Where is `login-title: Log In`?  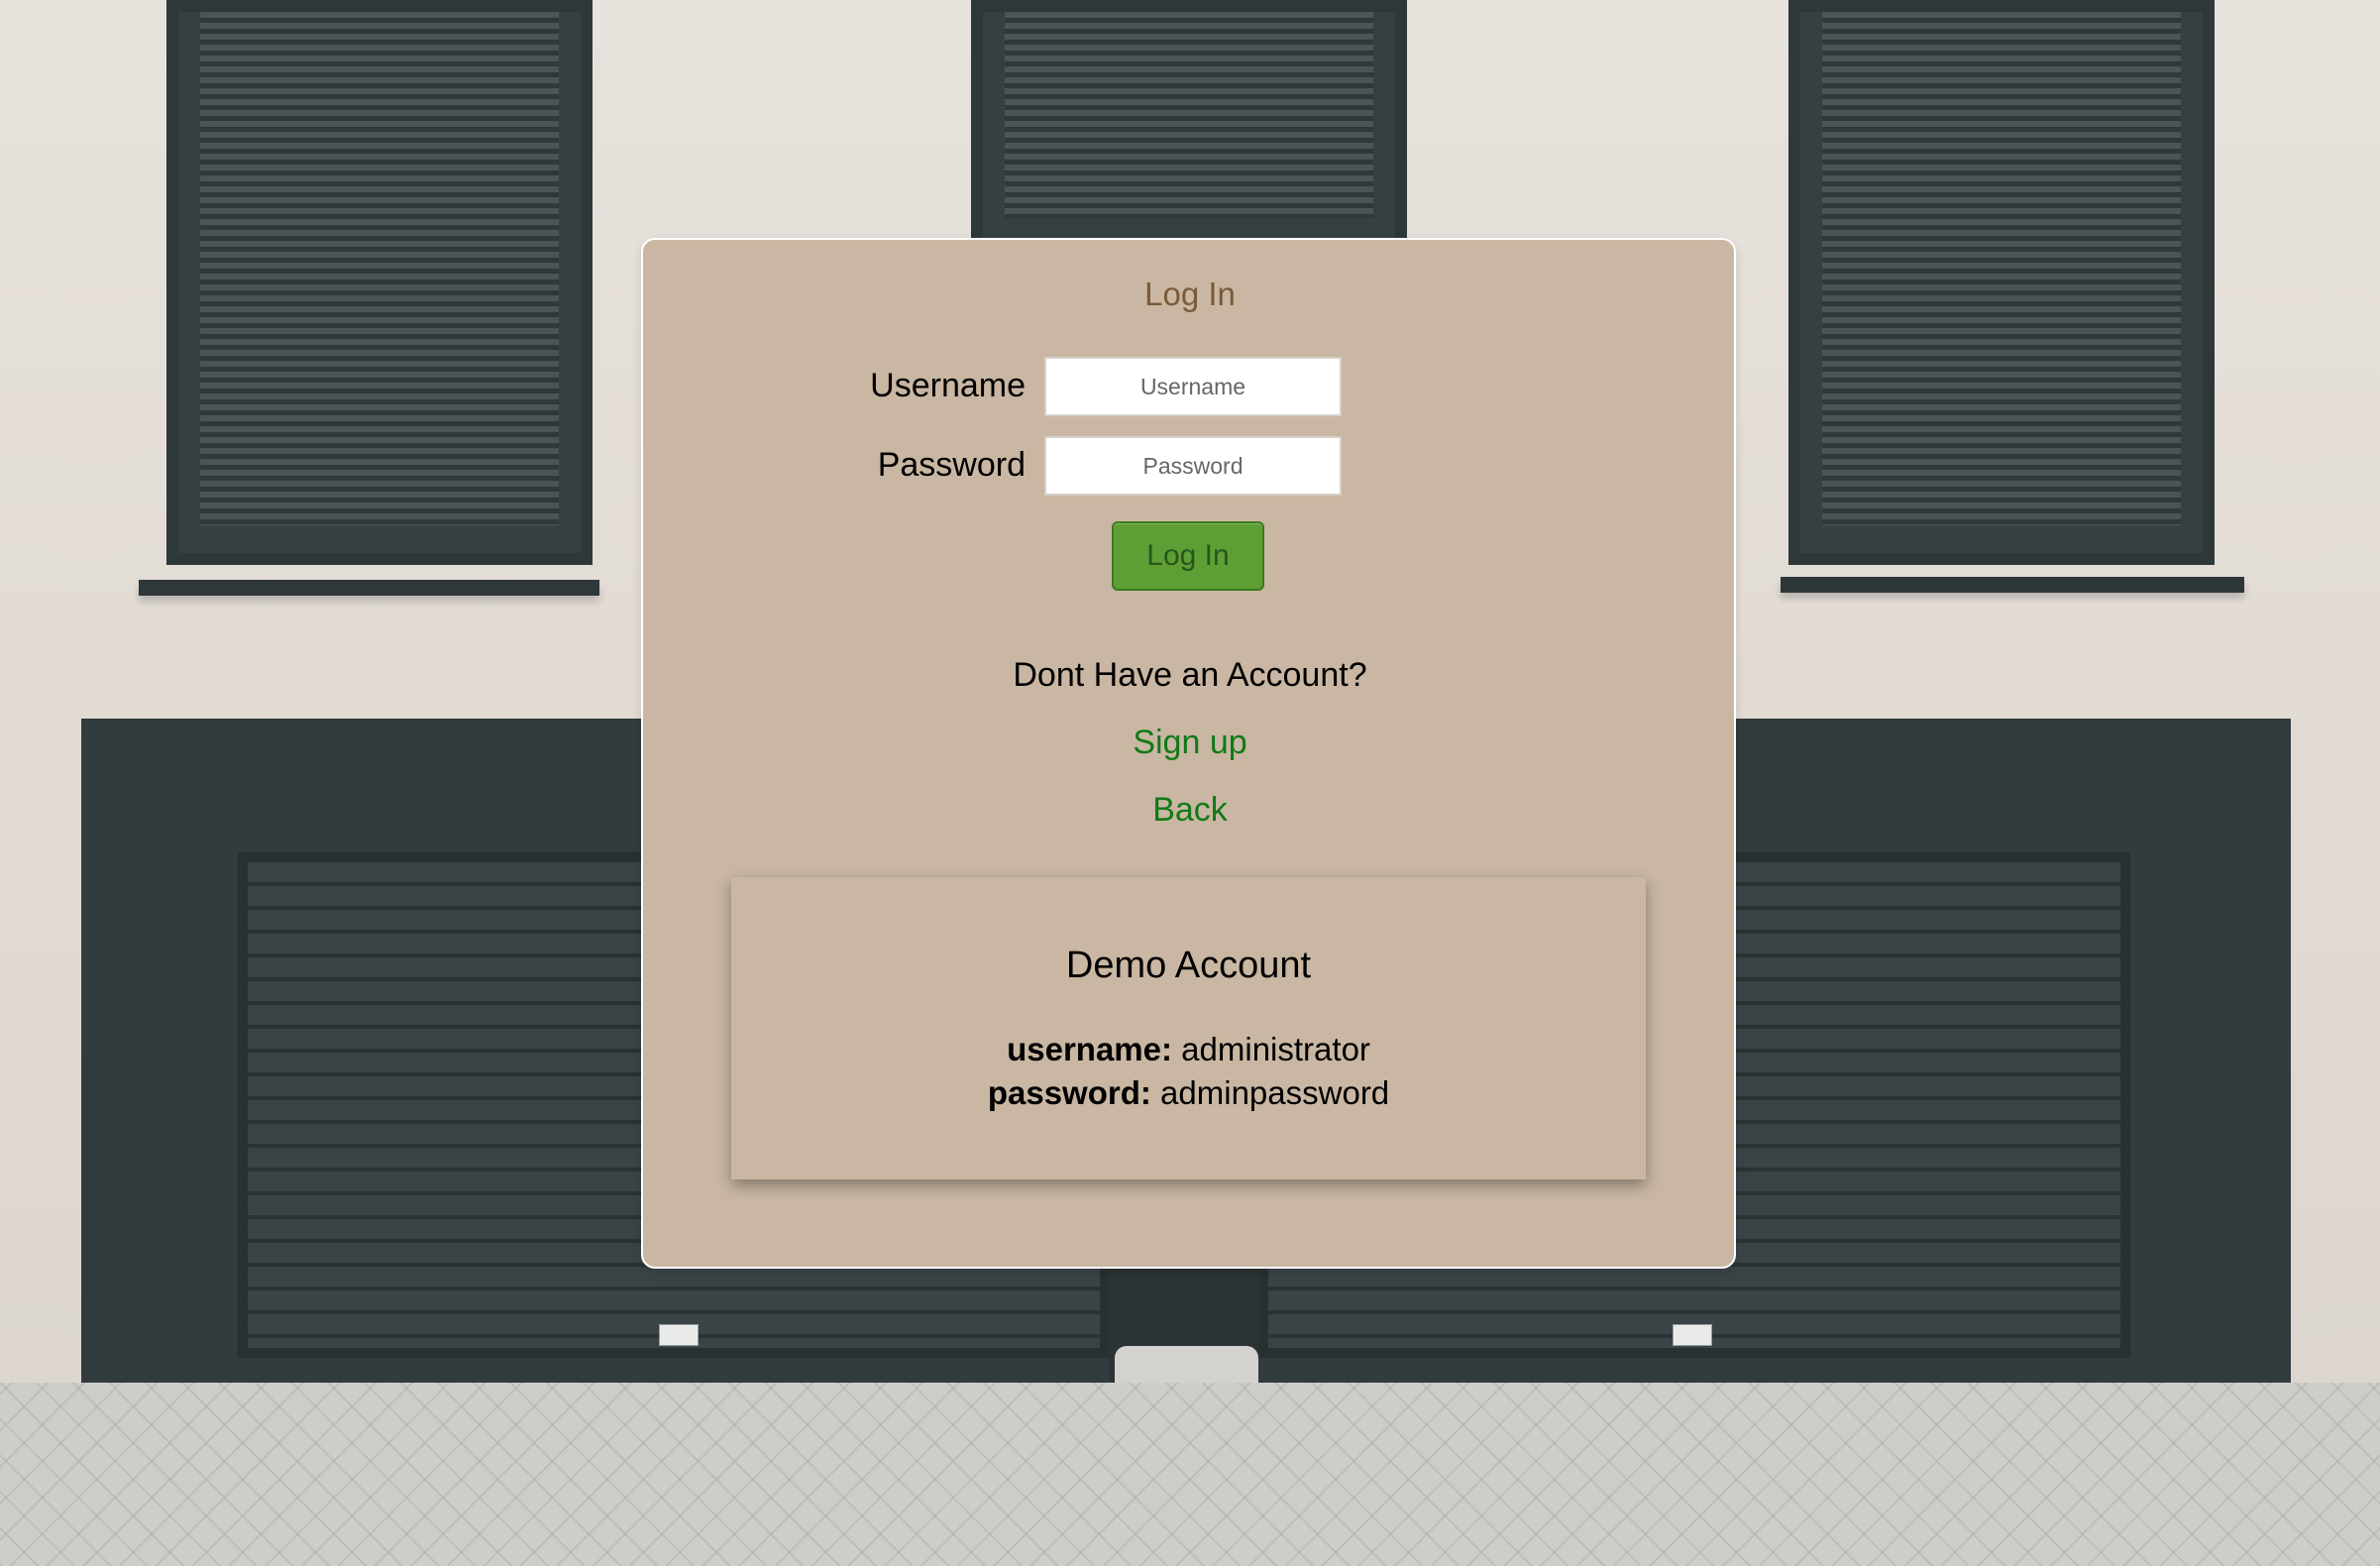
login-title: Log In is located at coordinates (1190, 294).